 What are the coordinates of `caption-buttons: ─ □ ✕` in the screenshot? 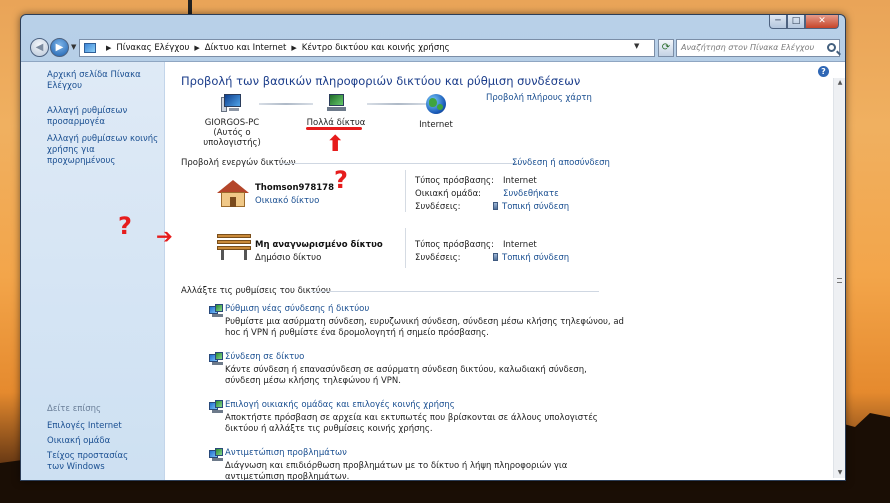 It's located at (804, 22).